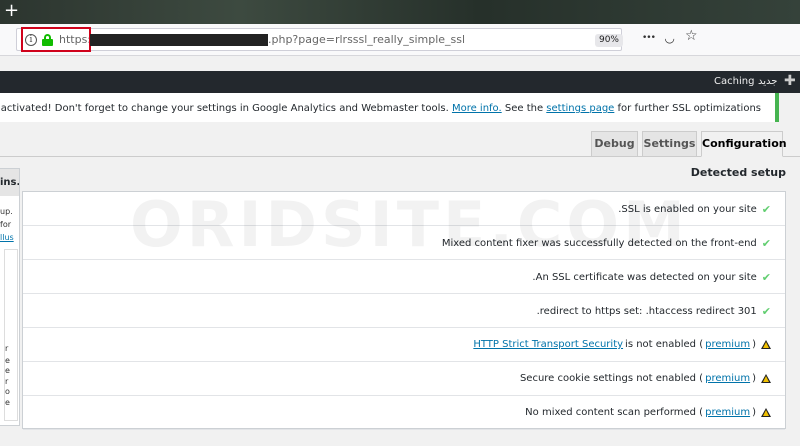 This screenshot has height=446, width=800. What do you see at coordinates (738, 172) in the screenshot?
I see `detected-setup-title: Detected setup` at bounding box center [738, 172].